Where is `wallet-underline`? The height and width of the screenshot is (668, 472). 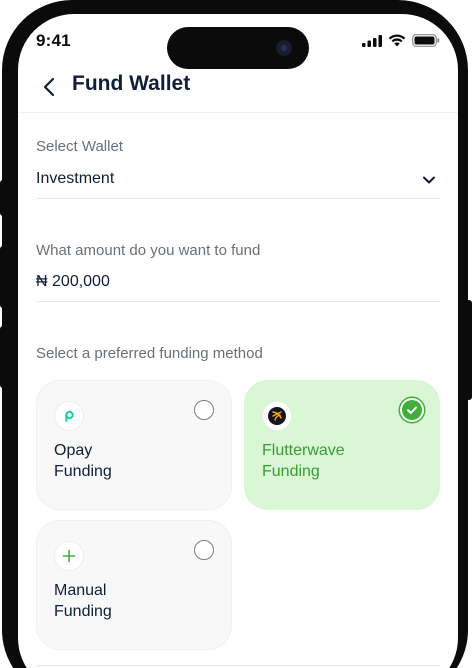
wallet-underline is located at coordinates (238, 198).